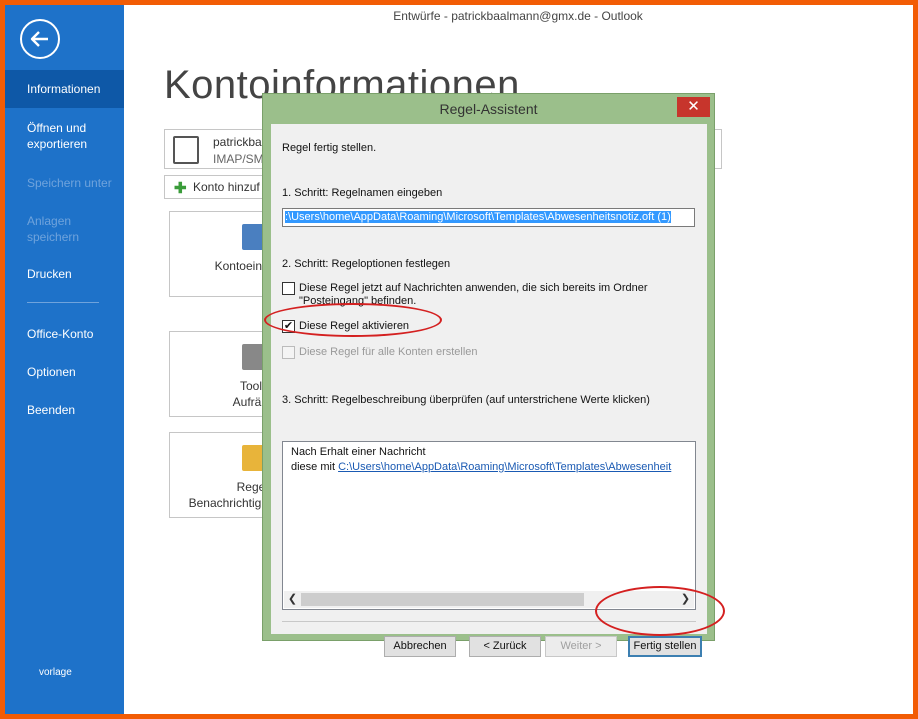 This screenshot has width=918, height=719. What do you see at coordinates (489, 621) in the screenshot?
I see `dialog-divider` at bounding box center [489, 621].